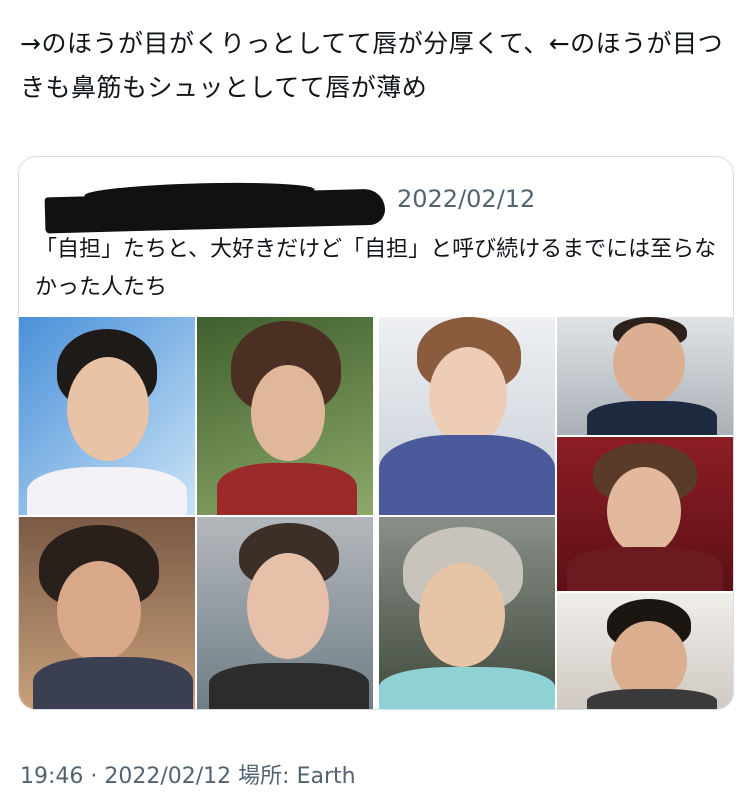 The width and height of the screenshot is (749, 809). I want to click on quoted-tweet-text: 「自担」たちと、大好きだけど「自担」と呼び続けるまでには至らなかった人たち, so click(376, 268).